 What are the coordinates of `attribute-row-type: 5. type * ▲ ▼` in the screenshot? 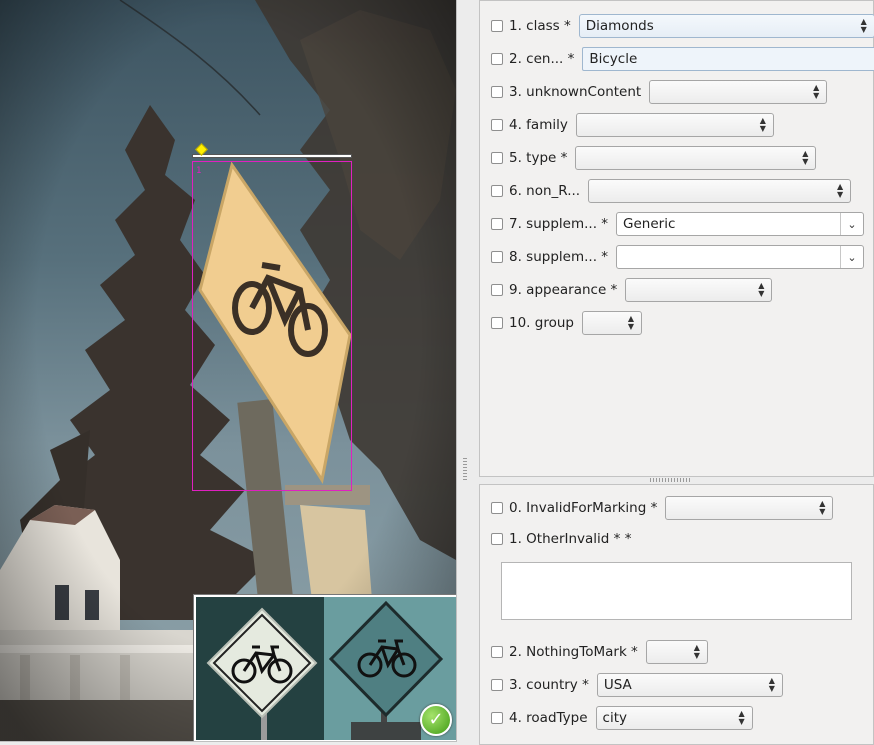 It's located at (654, 158).